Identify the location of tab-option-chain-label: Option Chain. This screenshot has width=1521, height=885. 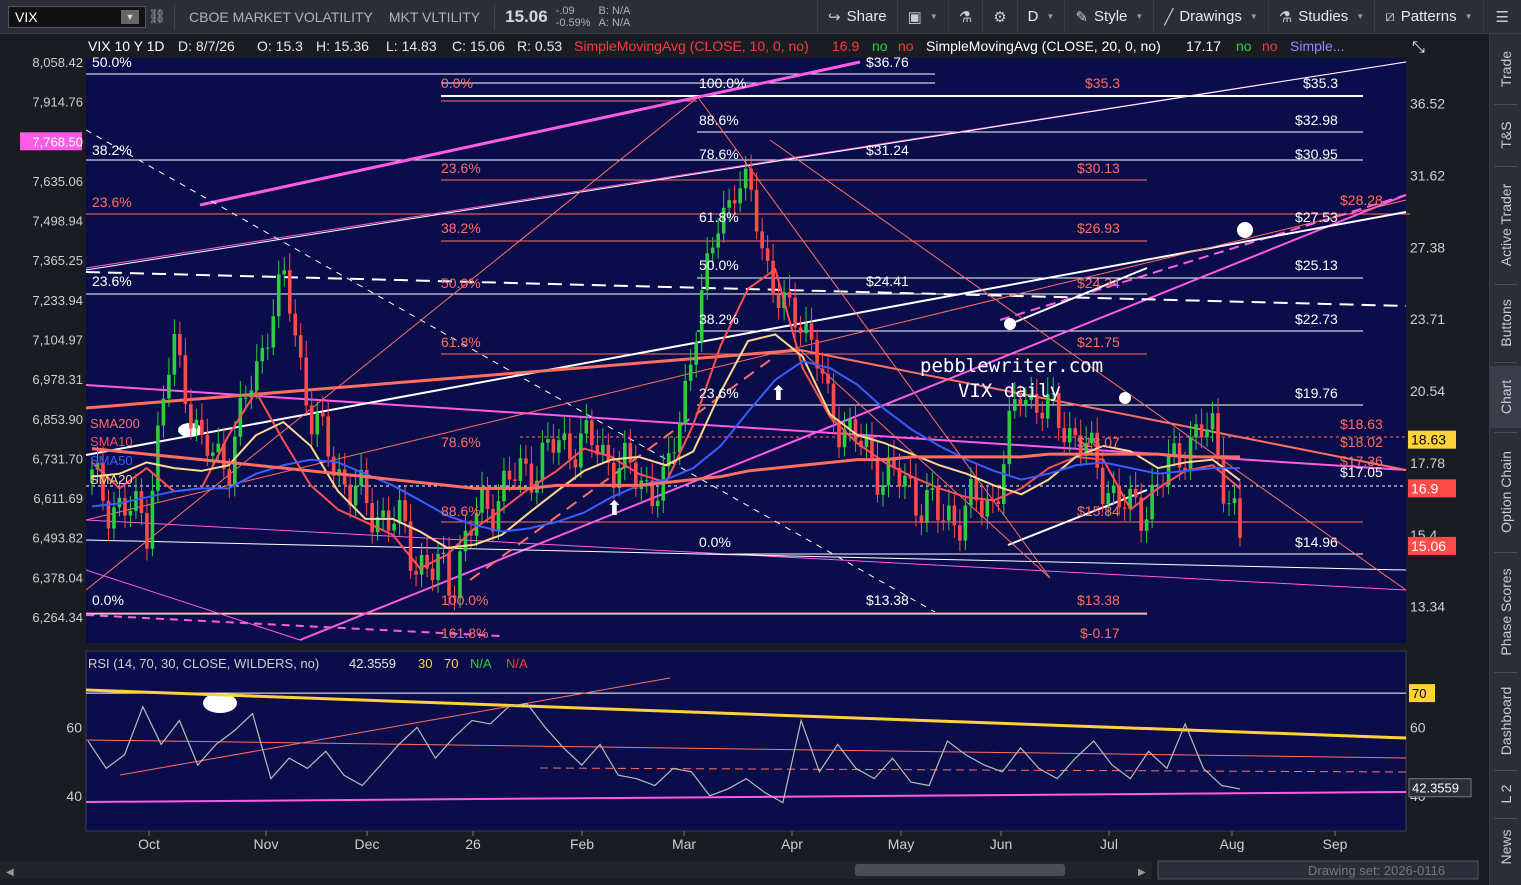
(1505, 492).